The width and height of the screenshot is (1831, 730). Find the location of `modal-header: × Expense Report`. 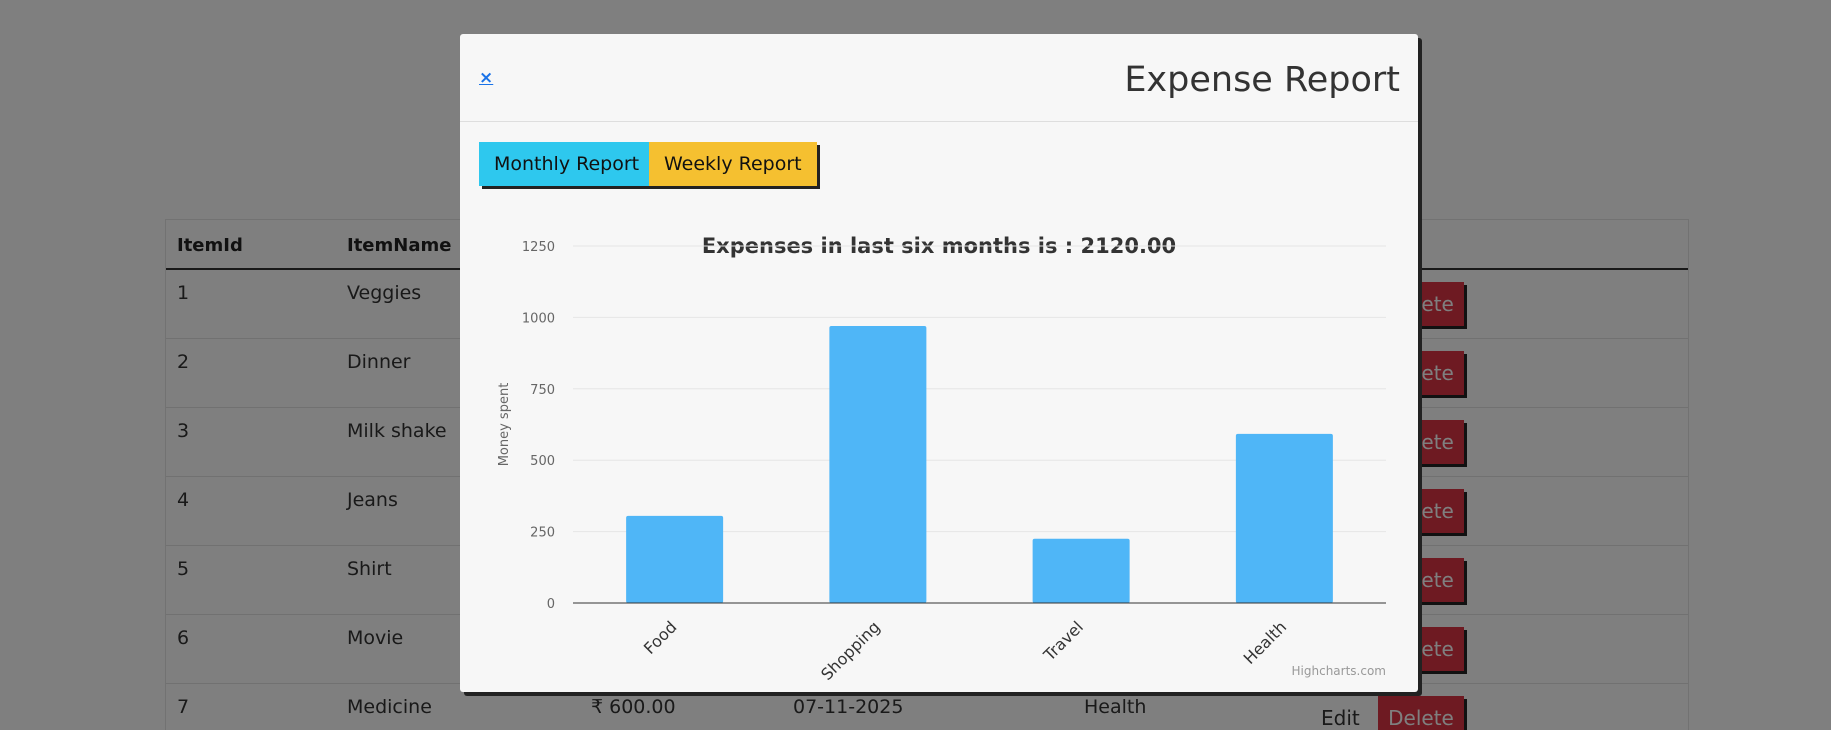

modal-header: × Expense Report is located at coordinates (939, 78).